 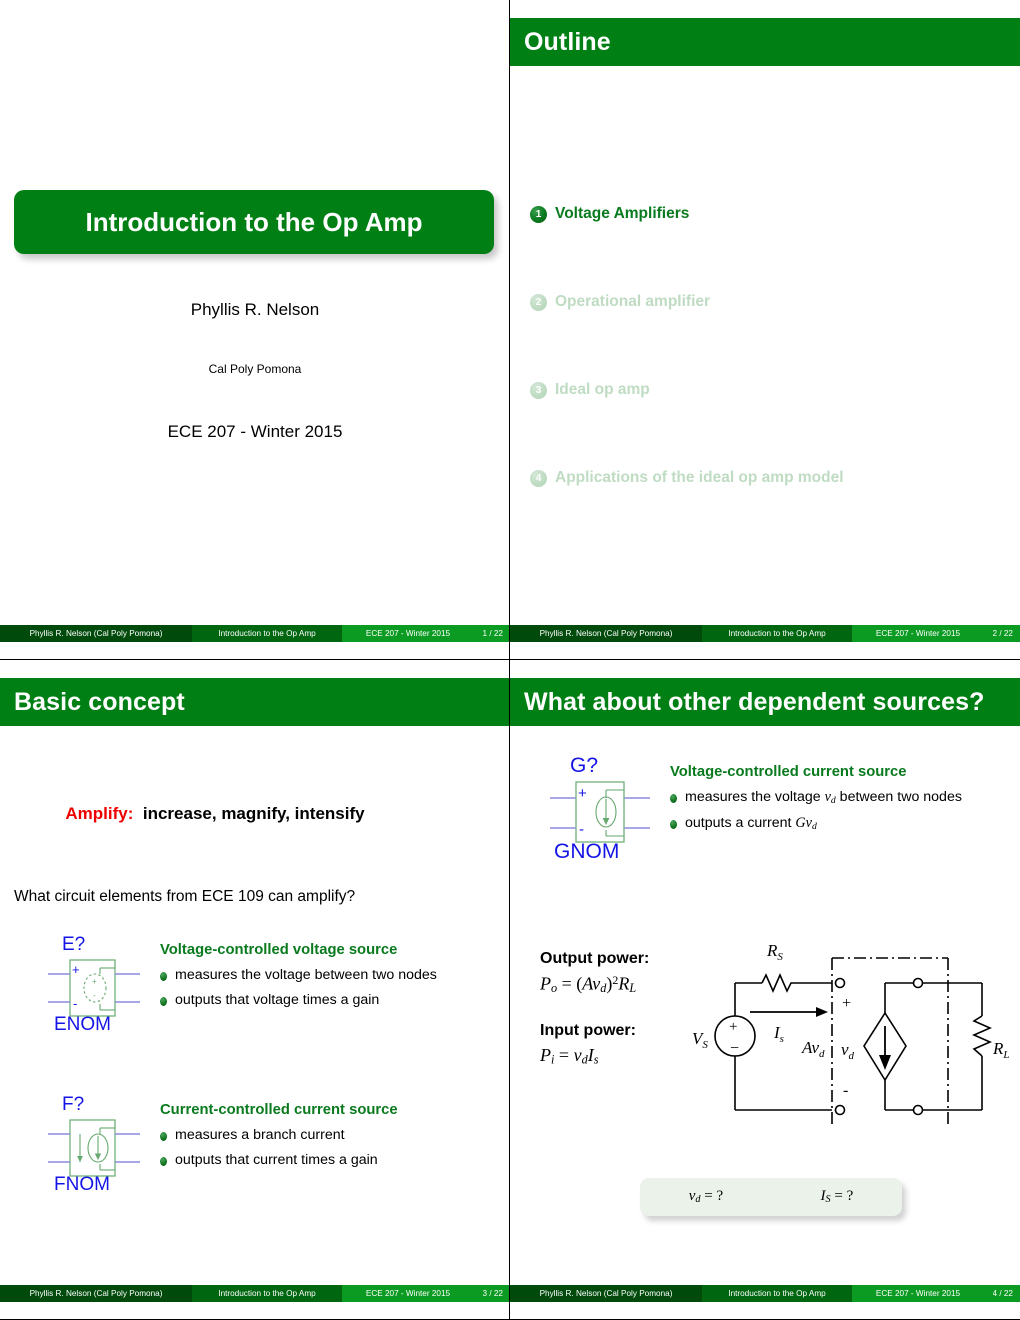 I want to click on amplifier-circuit-diagram: + − + - RS Is VS vd Avd RL, so click(x=851, y=1032).